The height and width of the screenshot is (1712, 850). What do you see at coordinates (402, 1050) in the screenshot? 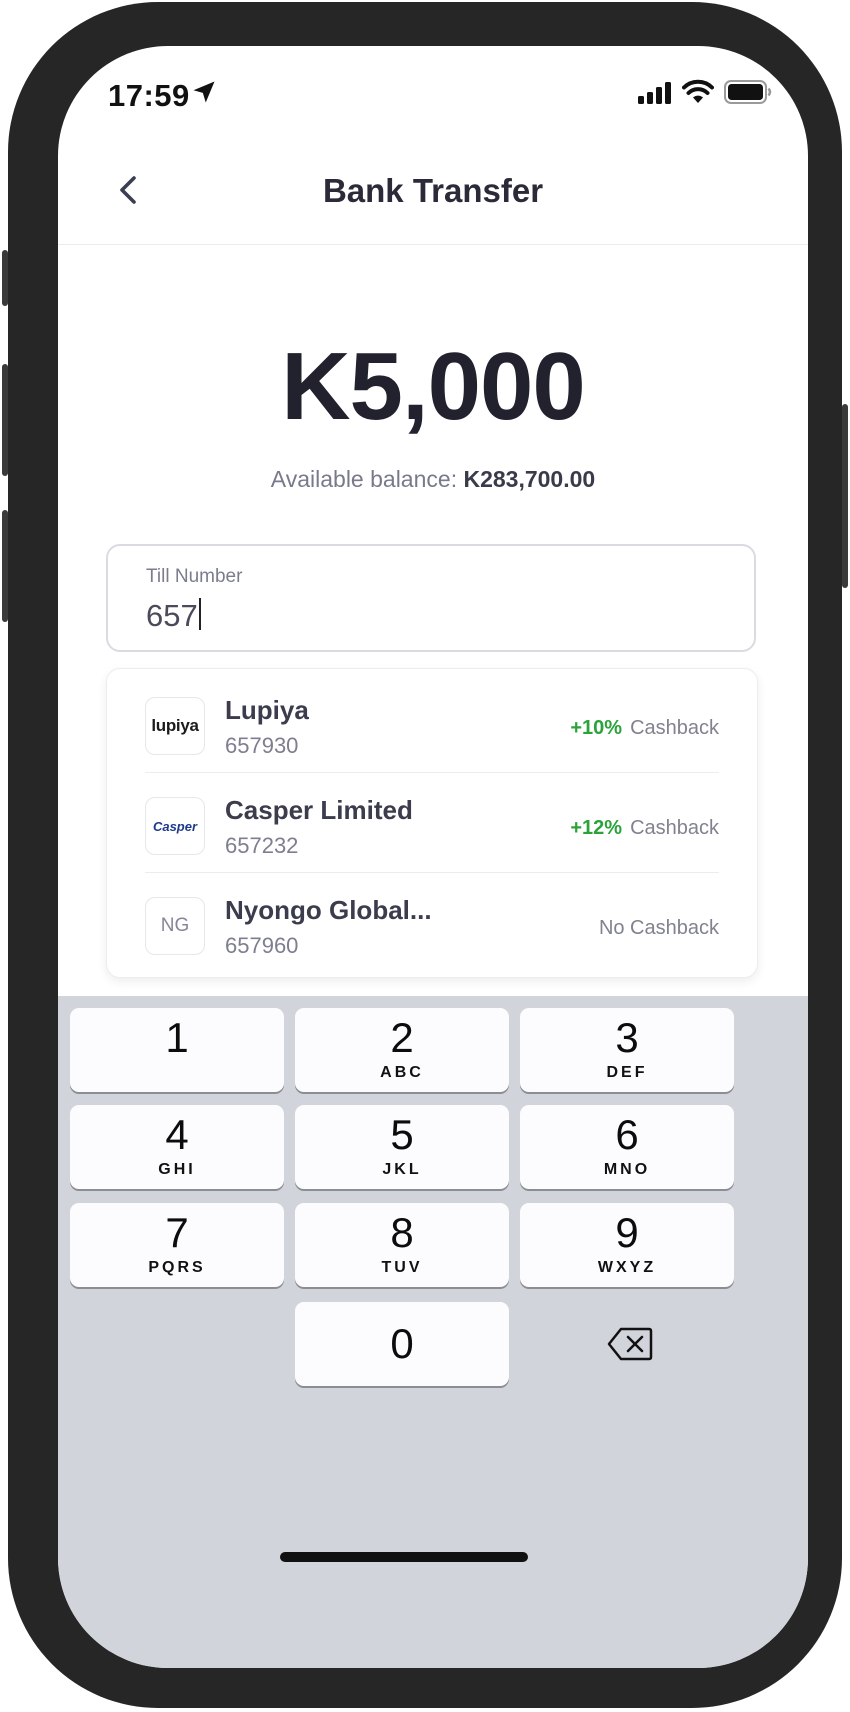
I see `key-2: 2 ABC` at bounding box center [402, 1050].